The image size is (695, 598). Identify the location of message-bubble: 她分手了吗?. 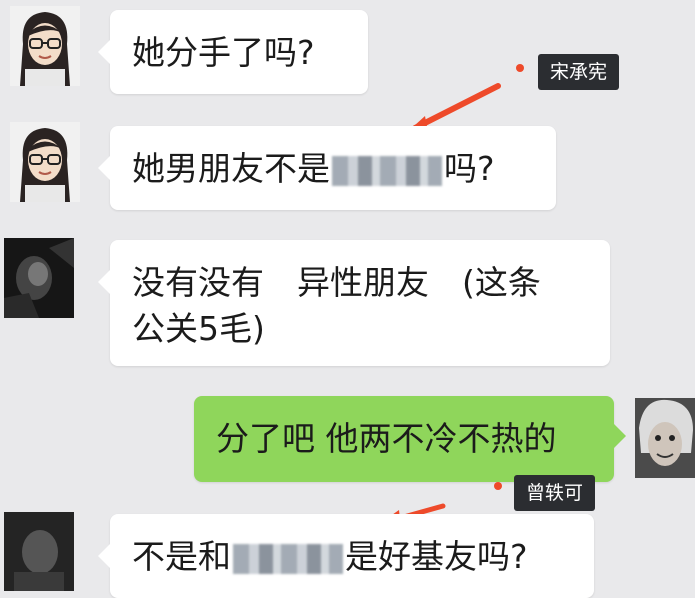
(233, 52).